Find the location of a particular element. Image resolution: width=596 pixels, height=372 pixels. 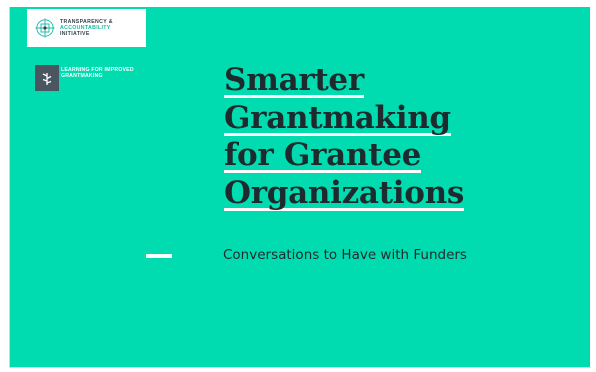

title-line-1: Smarter is located at coordinates (294, 80).